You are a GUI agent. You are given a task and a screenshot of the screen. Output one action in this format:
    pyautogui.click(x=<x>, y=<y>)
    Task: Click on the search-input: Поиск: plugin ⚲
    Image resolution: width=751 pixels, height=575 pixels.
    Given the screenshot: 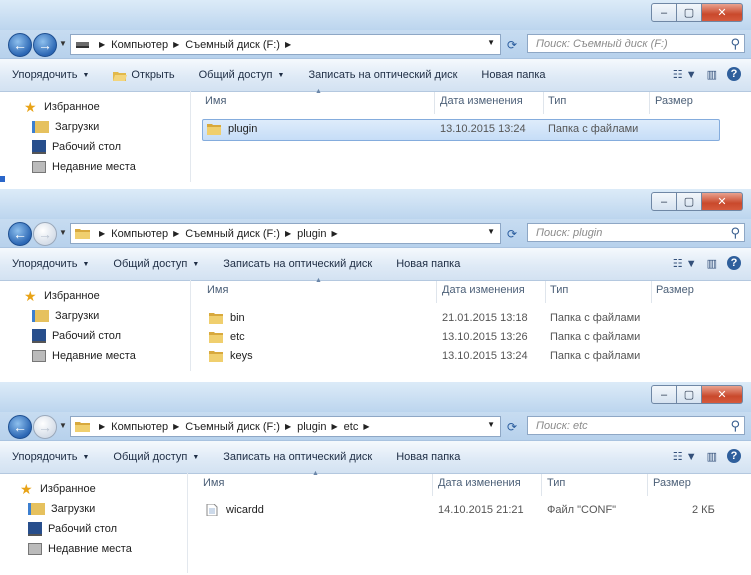 What is the action you would take?
    pyautogui.click(x=636, y=232)
    